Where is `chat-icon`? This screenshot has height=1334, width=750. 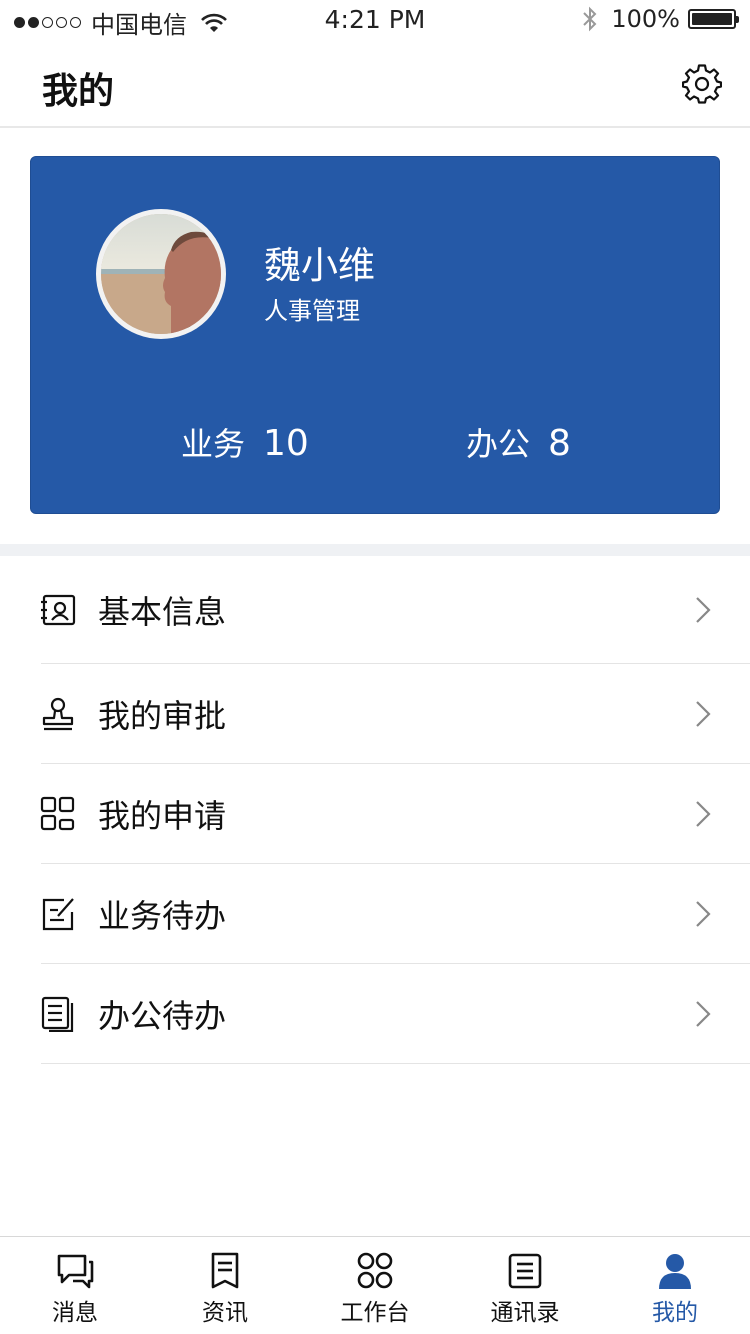
chat-icon is located at coordinates (75, 1271).